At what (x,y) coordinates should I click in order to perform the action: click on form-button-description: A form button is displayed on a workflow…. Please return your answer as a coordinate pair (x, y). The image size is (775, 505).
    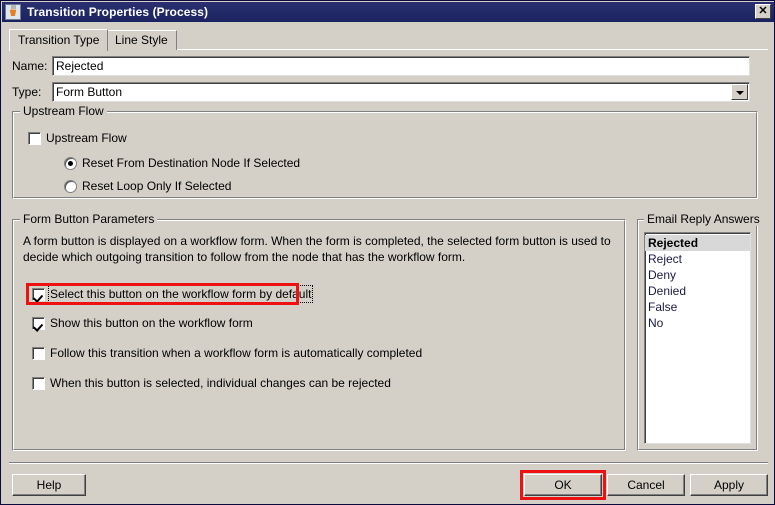
    Looking at the image, I should click on (317, 249).